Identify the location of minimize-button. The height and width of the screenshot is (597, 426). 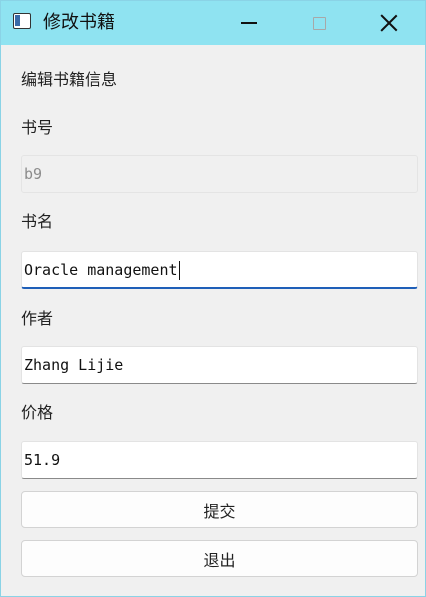
(249, 23).